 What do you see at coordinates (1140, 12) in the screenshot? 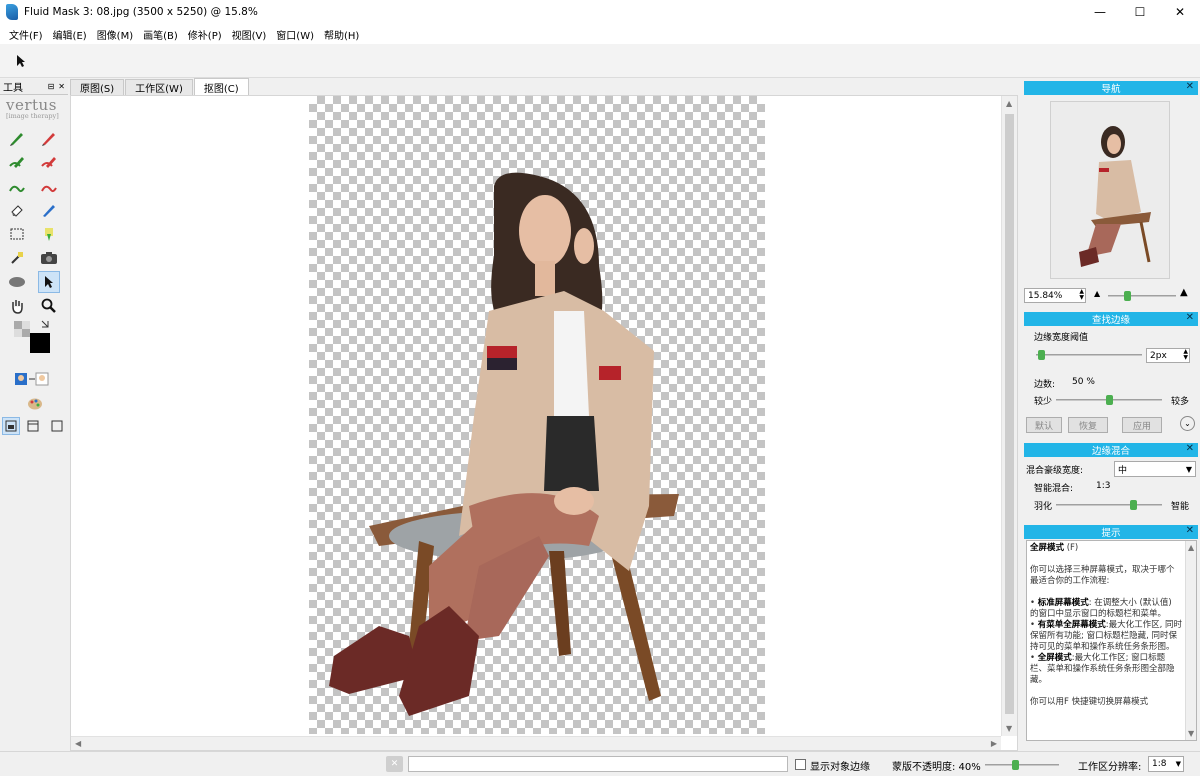
I see `maximize-button: ☐` at bounding box center [1140, 12].